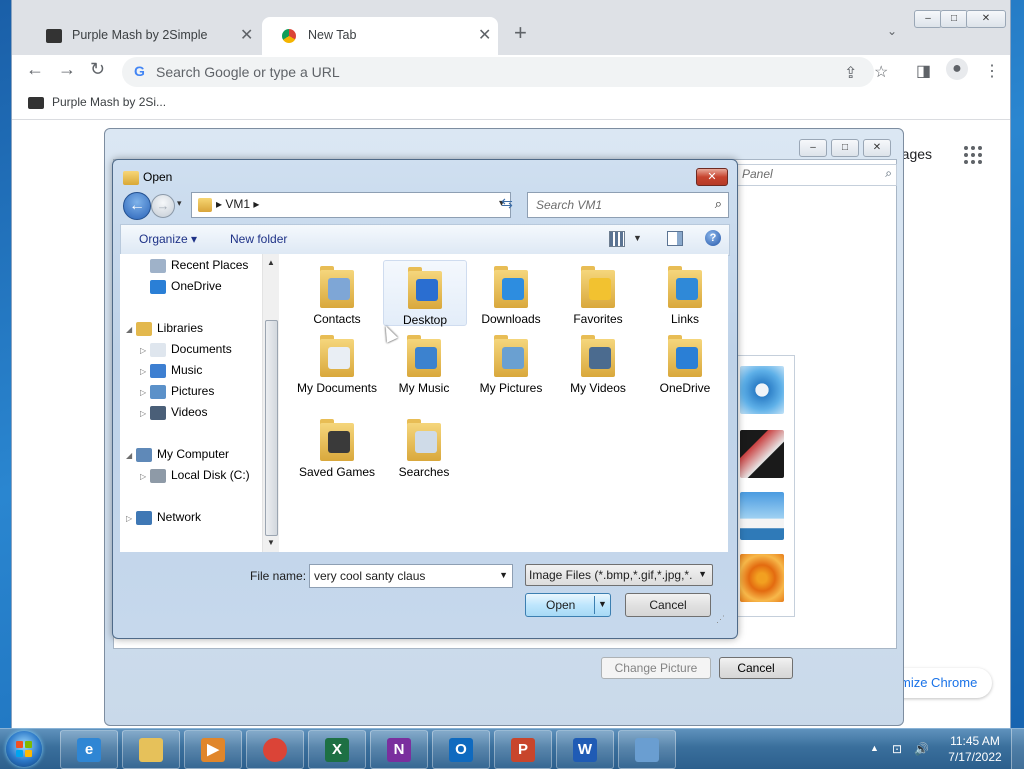 This screenshot has height=769, width=1024. What do you see at coordinates (35, 69) in the screenshot?
I see `back-arrow-icon: ←` at bounding box center [35, 69].